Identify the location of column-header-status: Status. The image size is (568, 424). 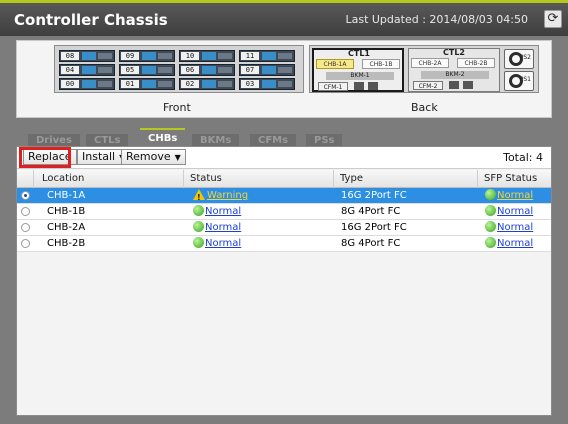
(258, 179).